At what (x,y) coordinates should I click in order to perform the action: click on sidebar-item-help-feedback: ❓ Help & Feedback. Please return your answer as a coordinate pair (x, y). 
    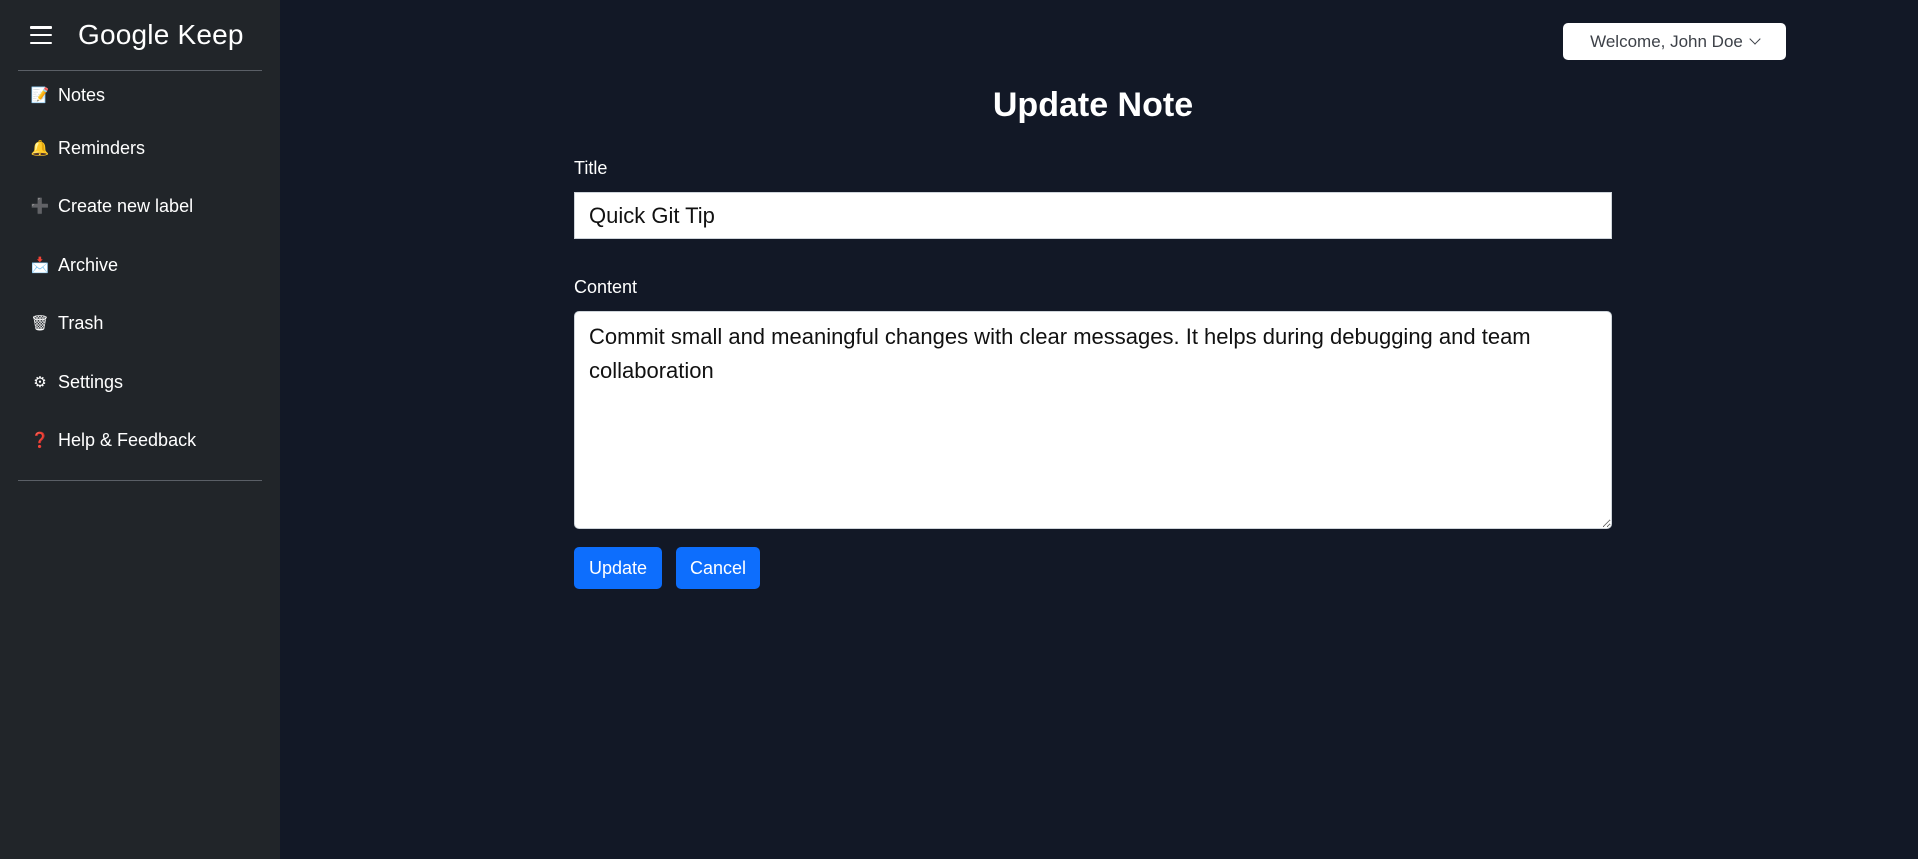
    Looking at the image, I should click on (140, 441).